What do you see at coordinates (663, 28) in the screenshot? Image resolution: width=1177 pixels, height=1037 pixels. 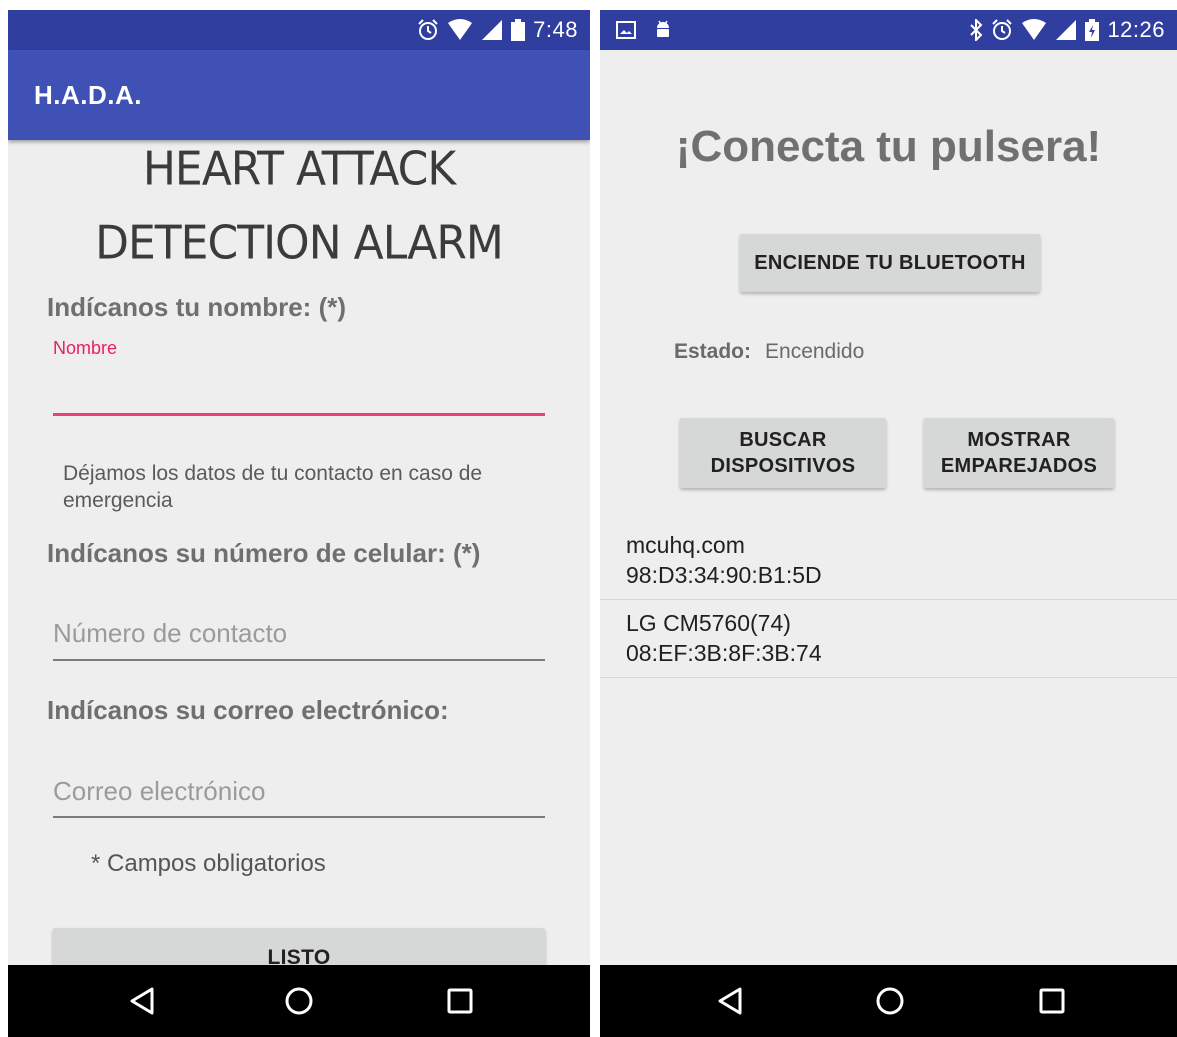 I see `android-icon` at bounding box center [663, 28].